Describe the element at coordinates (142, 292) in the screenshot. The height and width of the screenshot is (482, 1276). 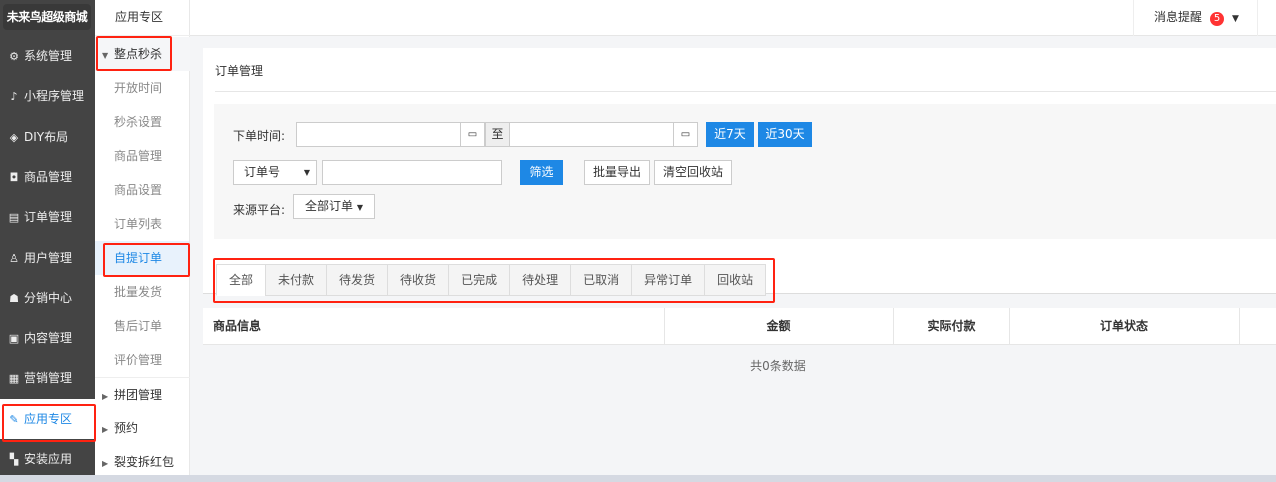
I see `subnav-item: 批量发货` at that location.